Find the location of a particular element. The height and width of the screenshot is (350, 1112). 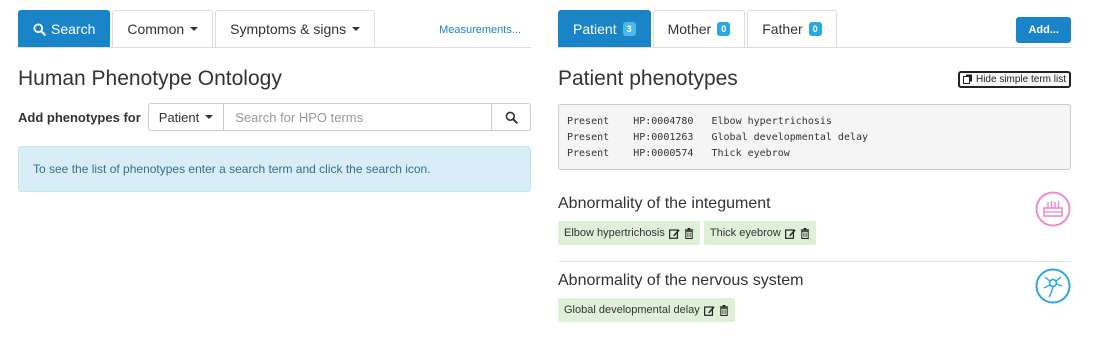

phenotype-tag: Global developmental delay is located at coordinates (646, 310).